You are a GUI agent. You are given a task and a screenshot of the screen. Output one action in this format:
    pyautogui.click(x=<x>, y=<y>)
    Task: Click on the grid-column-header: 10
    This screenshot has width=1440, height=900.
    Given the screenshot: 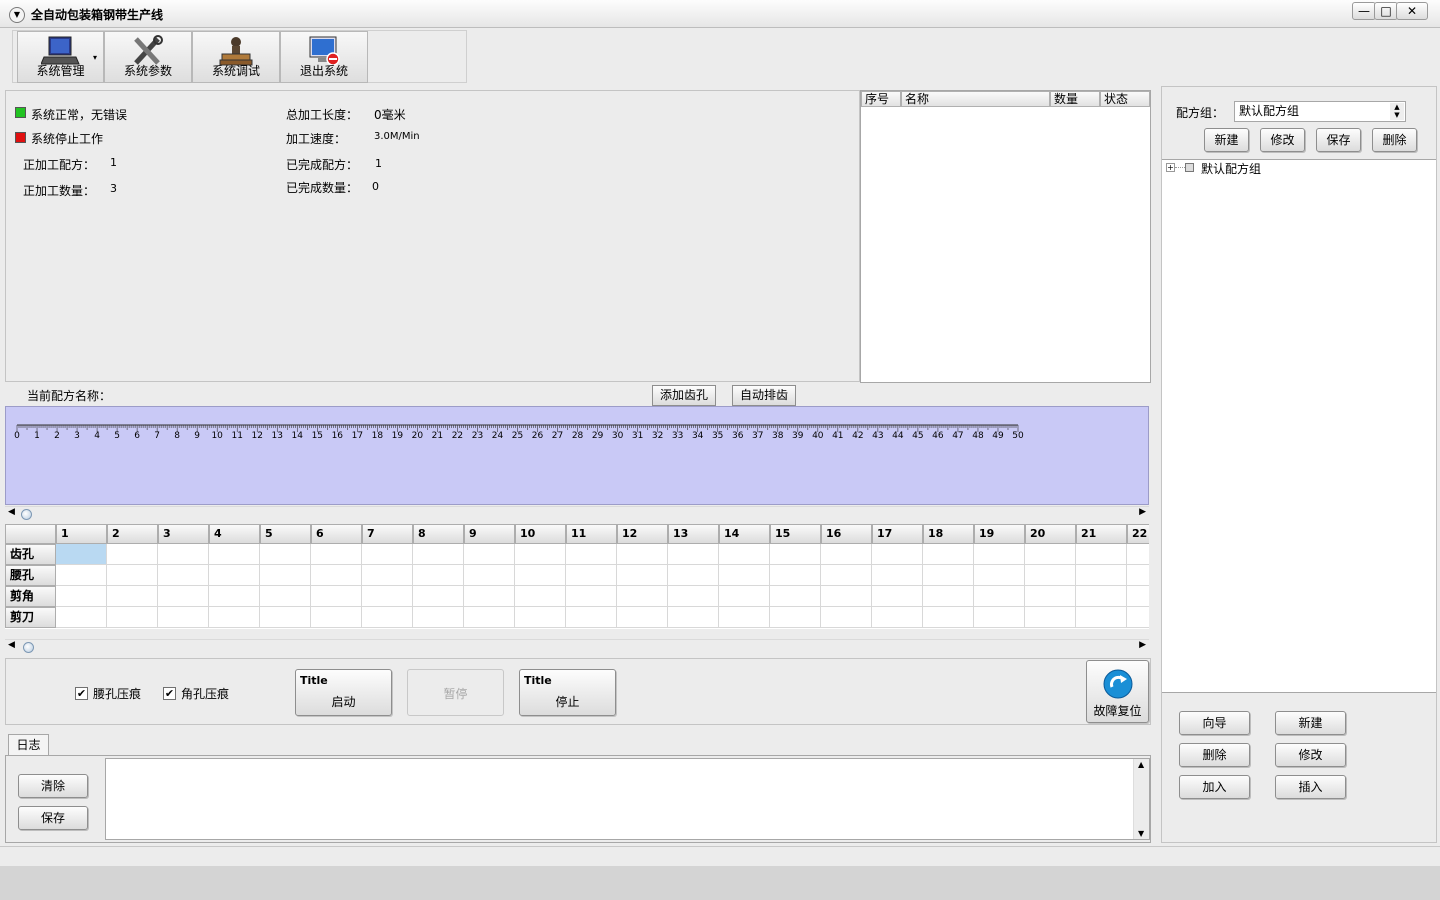 What is the action you would take?
    pyautogui.click(x=540, y=534)
    